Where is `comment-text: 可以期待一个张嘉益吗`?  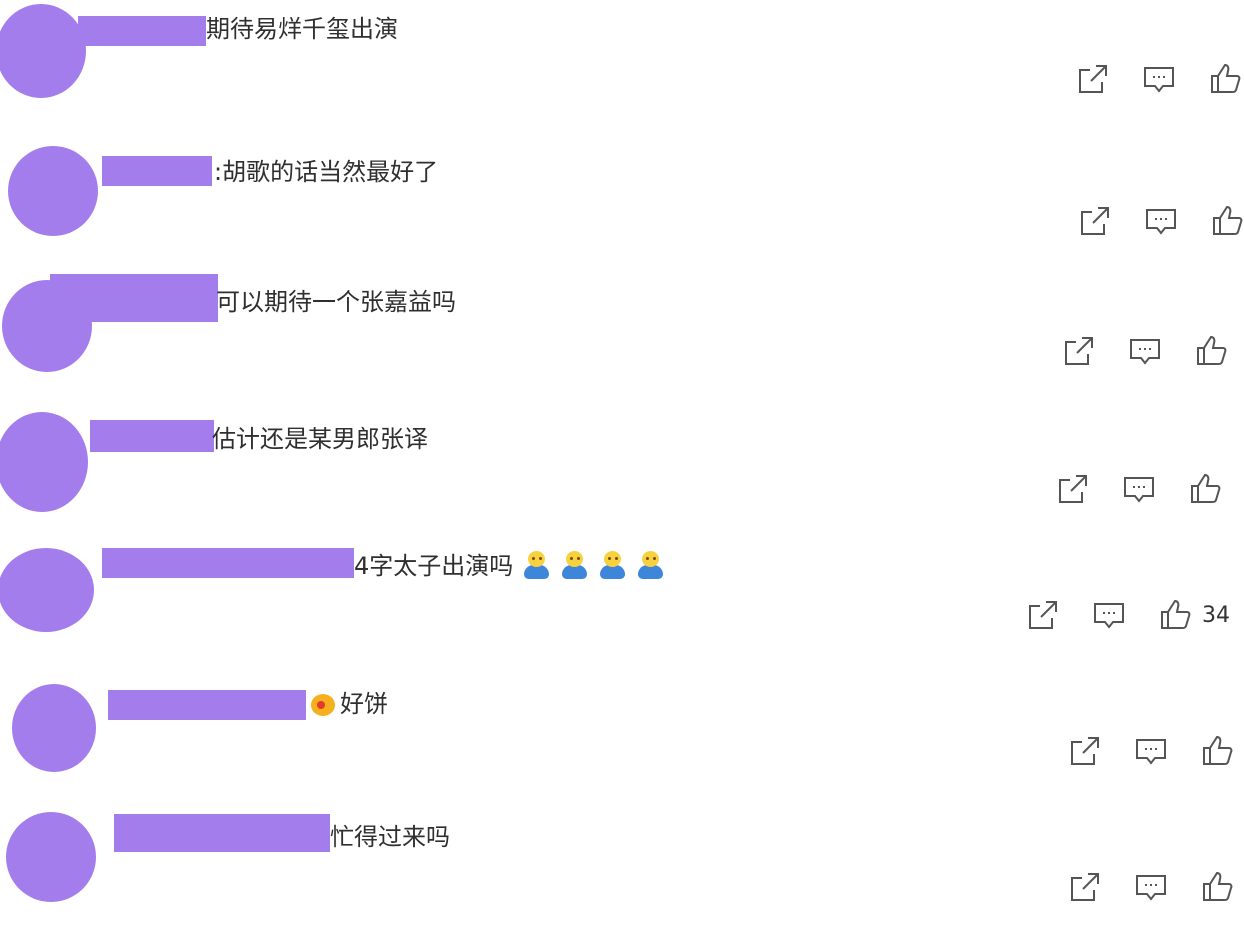
comment-text: 可以期待一个张嘉益吗 is located at coordinates (336, 302).